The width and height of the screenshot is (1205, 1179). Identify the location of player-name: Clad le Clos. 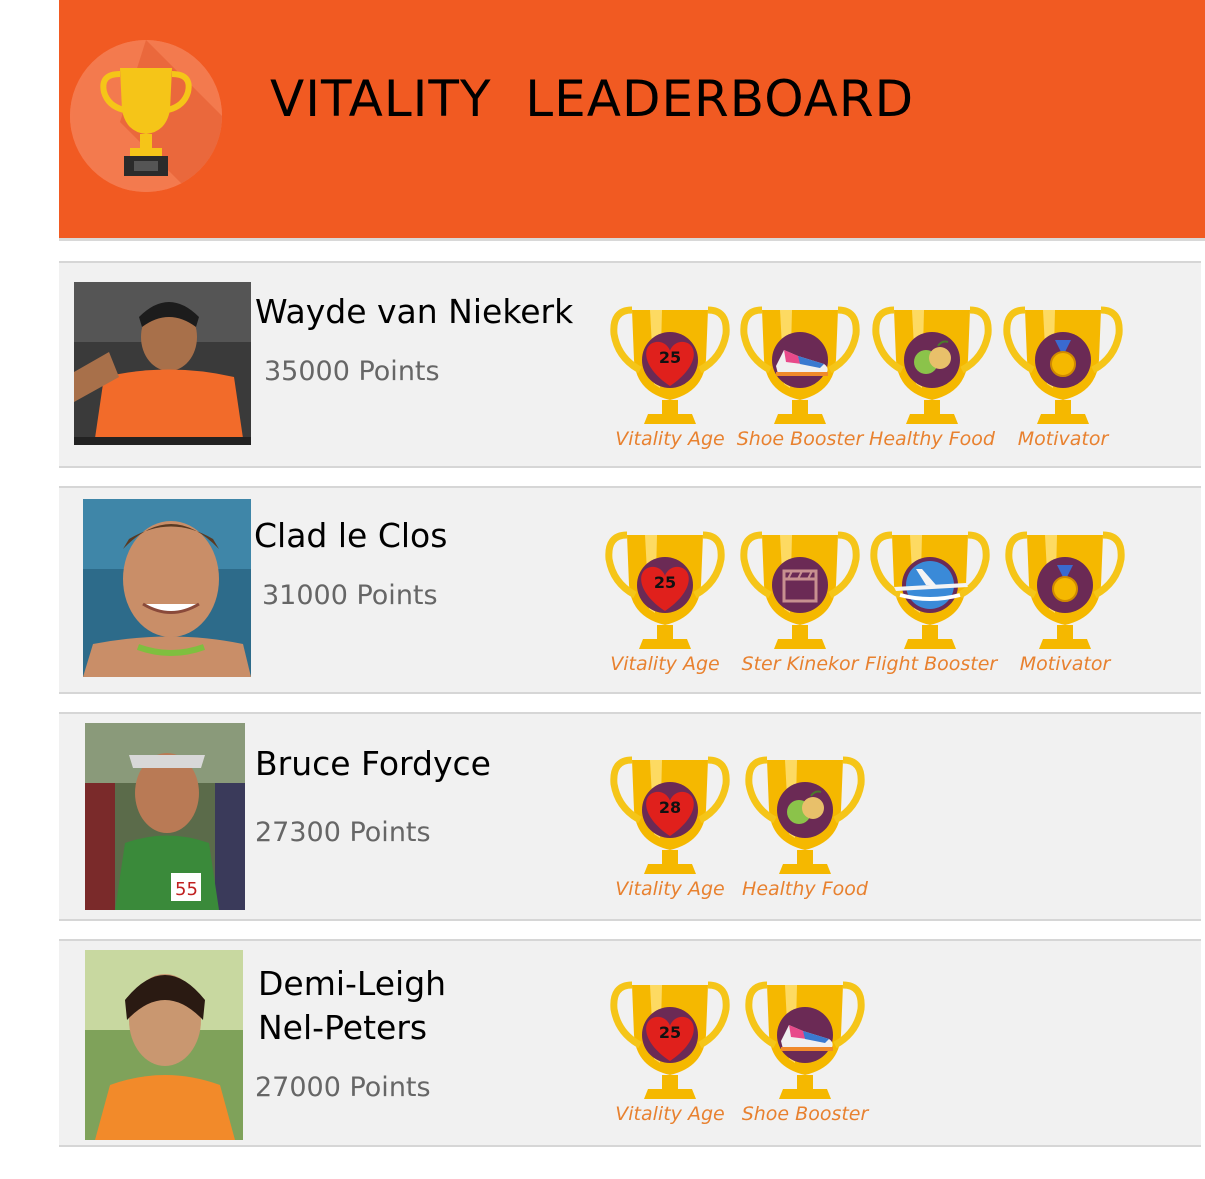
(350, 536).